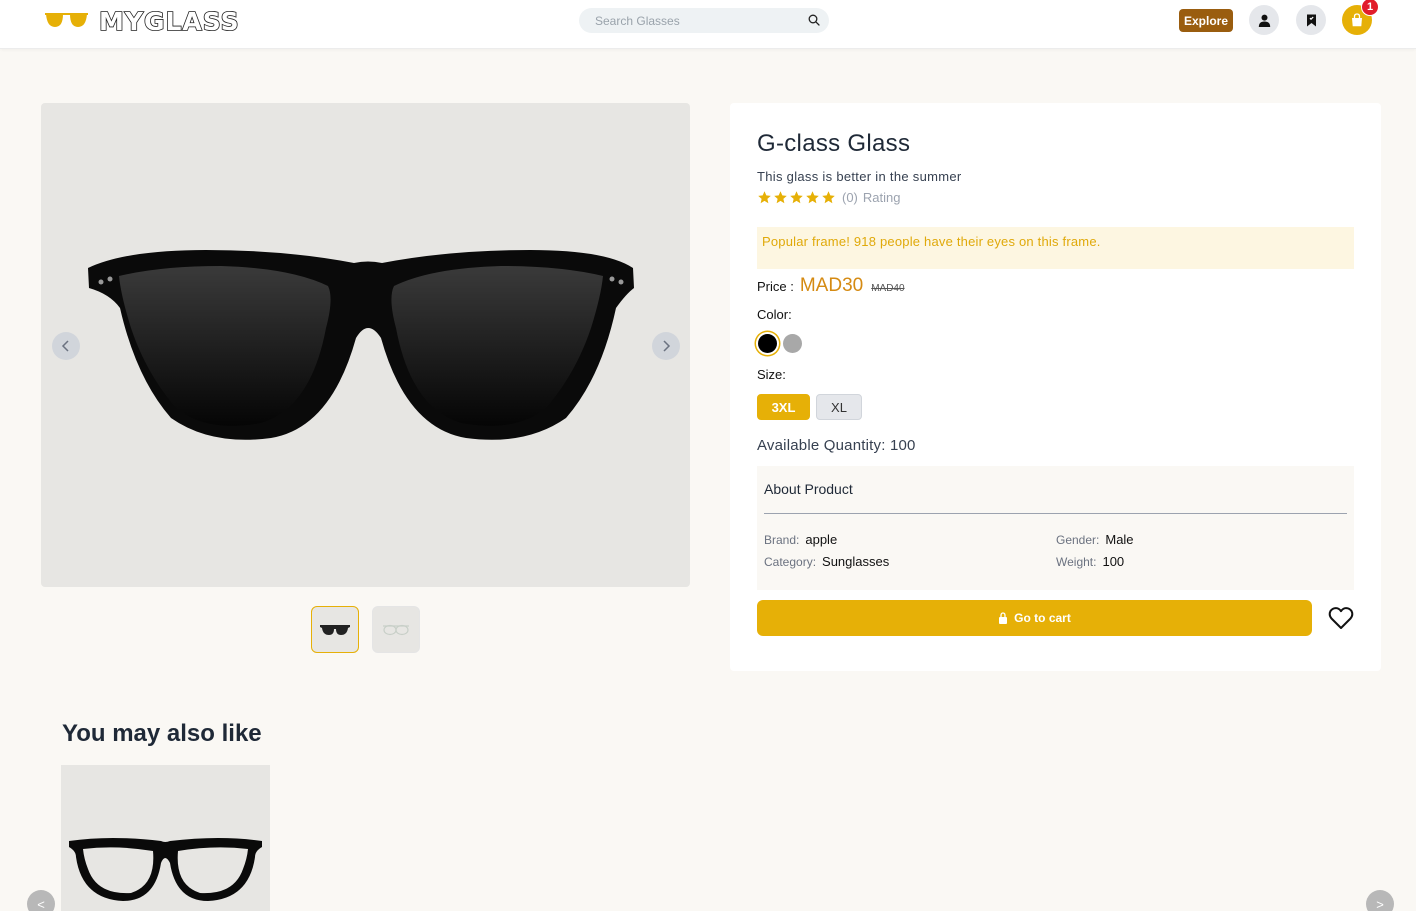 The height and width of the screenshot is (911, 1416). I want to click on heart-icon, so click(1341, 618).